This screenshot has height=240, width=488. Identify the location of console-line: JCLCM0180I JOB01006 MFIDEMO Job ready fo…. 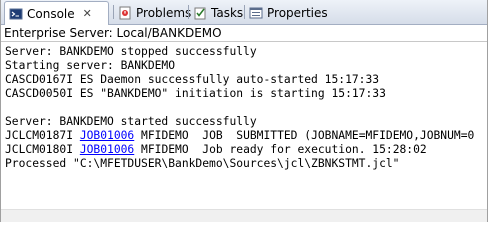
(246, 150).